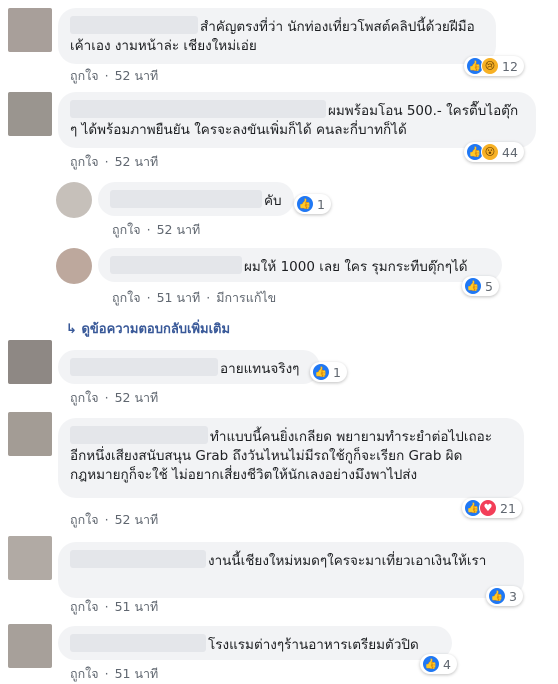 The width and height of the screenshot is (558, 684). I want to click on reaction-summary: 👍 ♥ 21, so click(492, 508).